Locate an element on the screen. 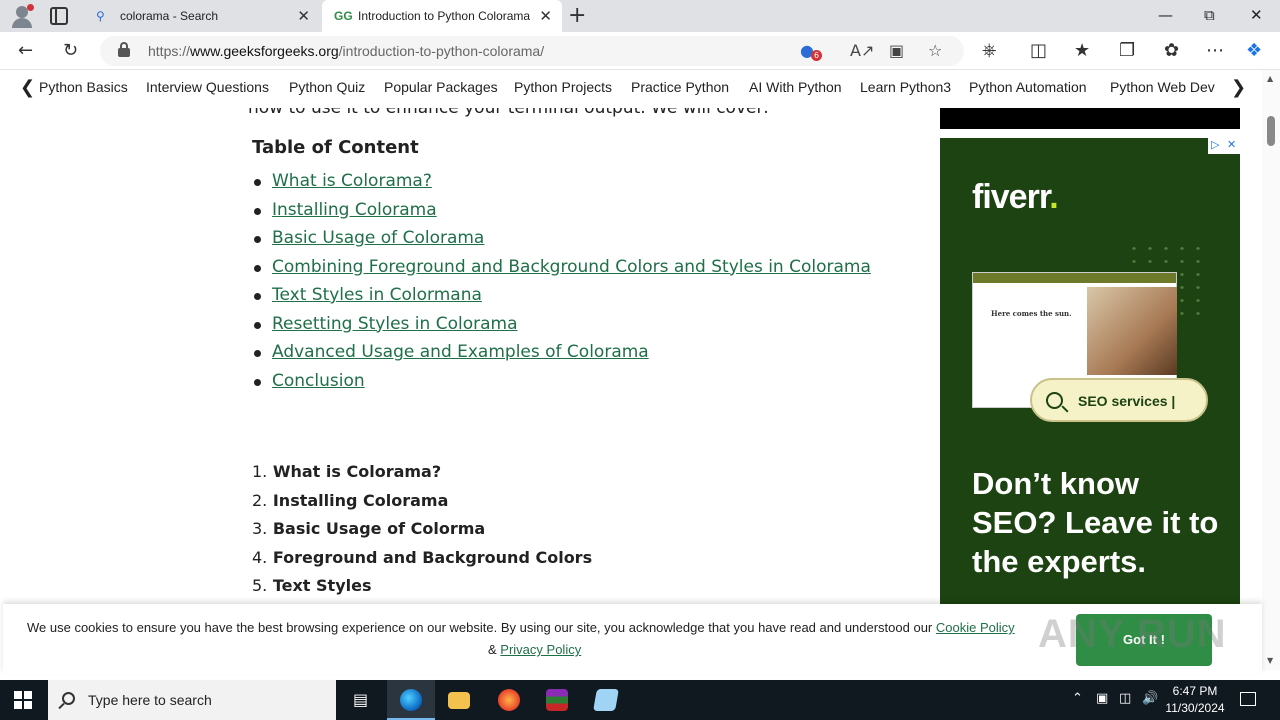 Image resolution: width=1280 pixels, height=720 pixels. refresh-icon: ↻ is located at coordinates (70, 50).